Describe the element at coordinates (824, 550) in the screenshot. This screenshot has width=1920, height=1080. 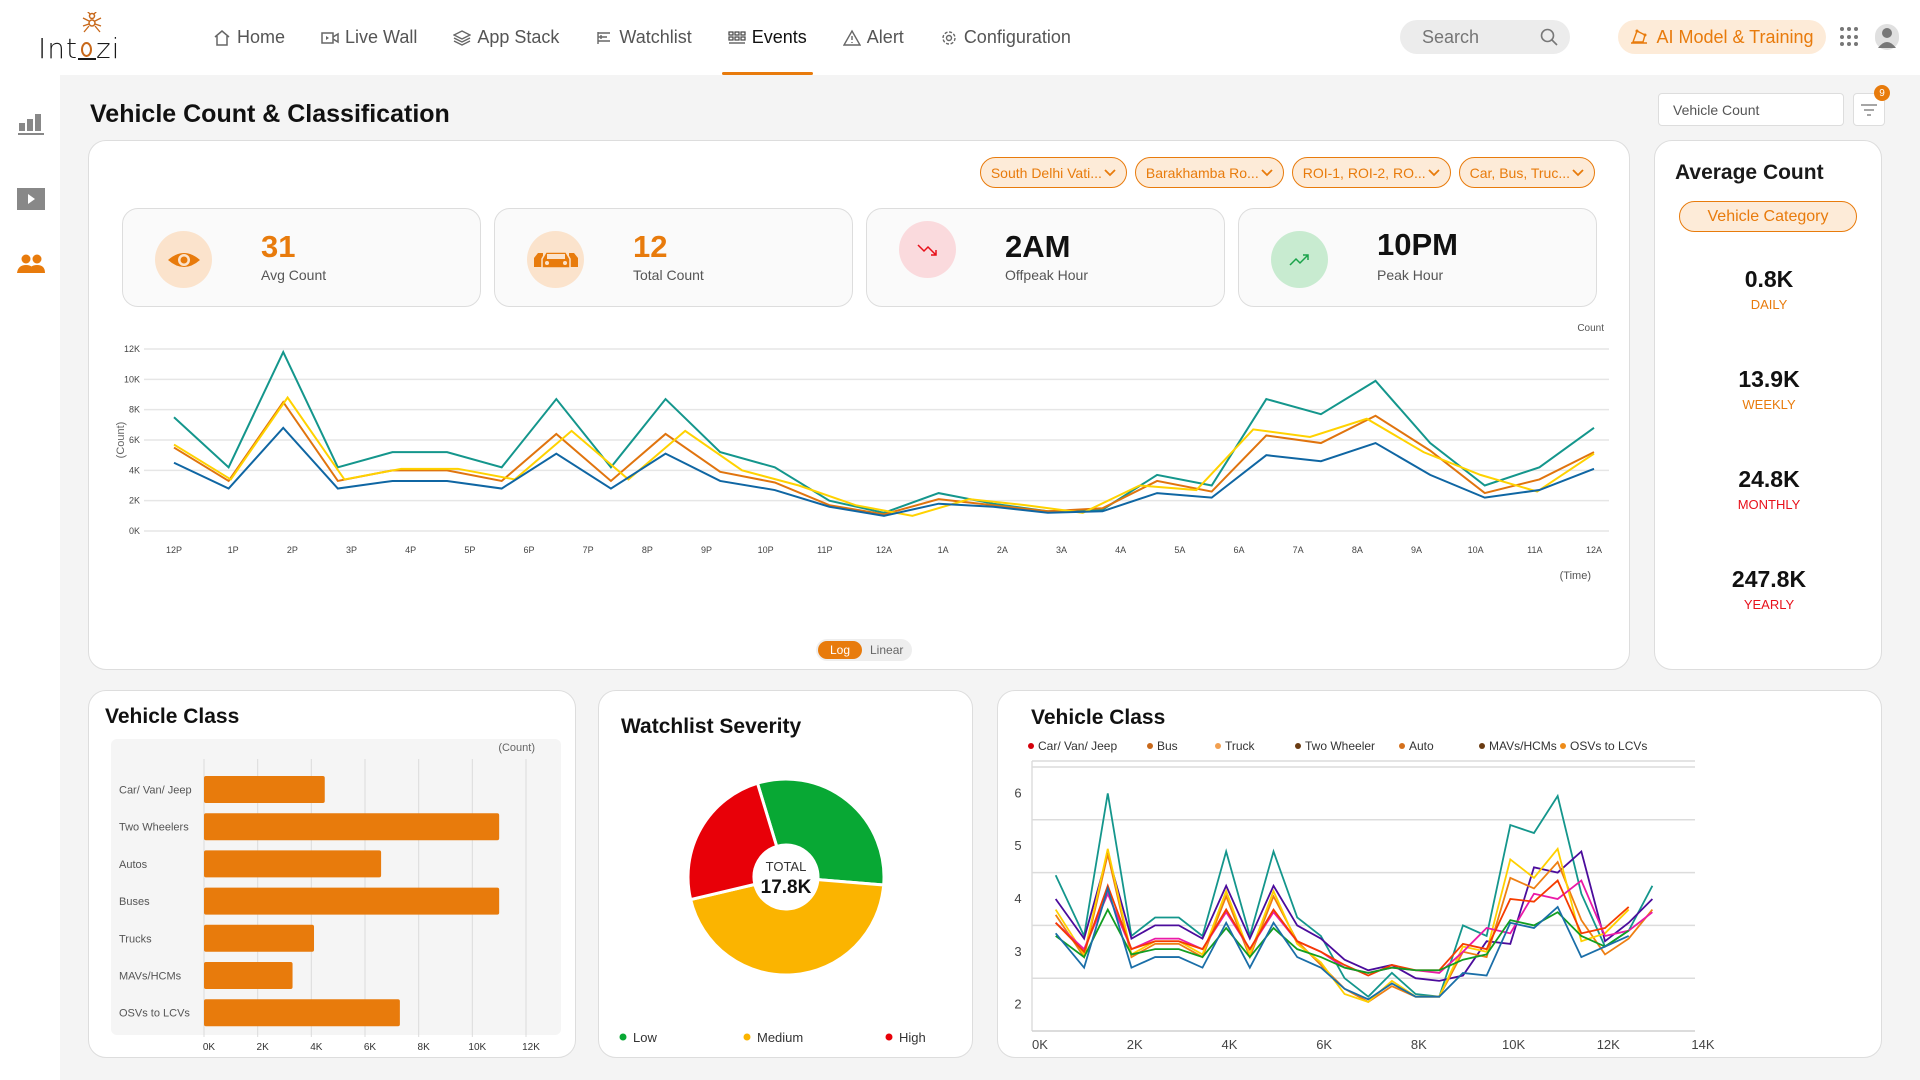
I see `x-tick-label: 11P` at that location.